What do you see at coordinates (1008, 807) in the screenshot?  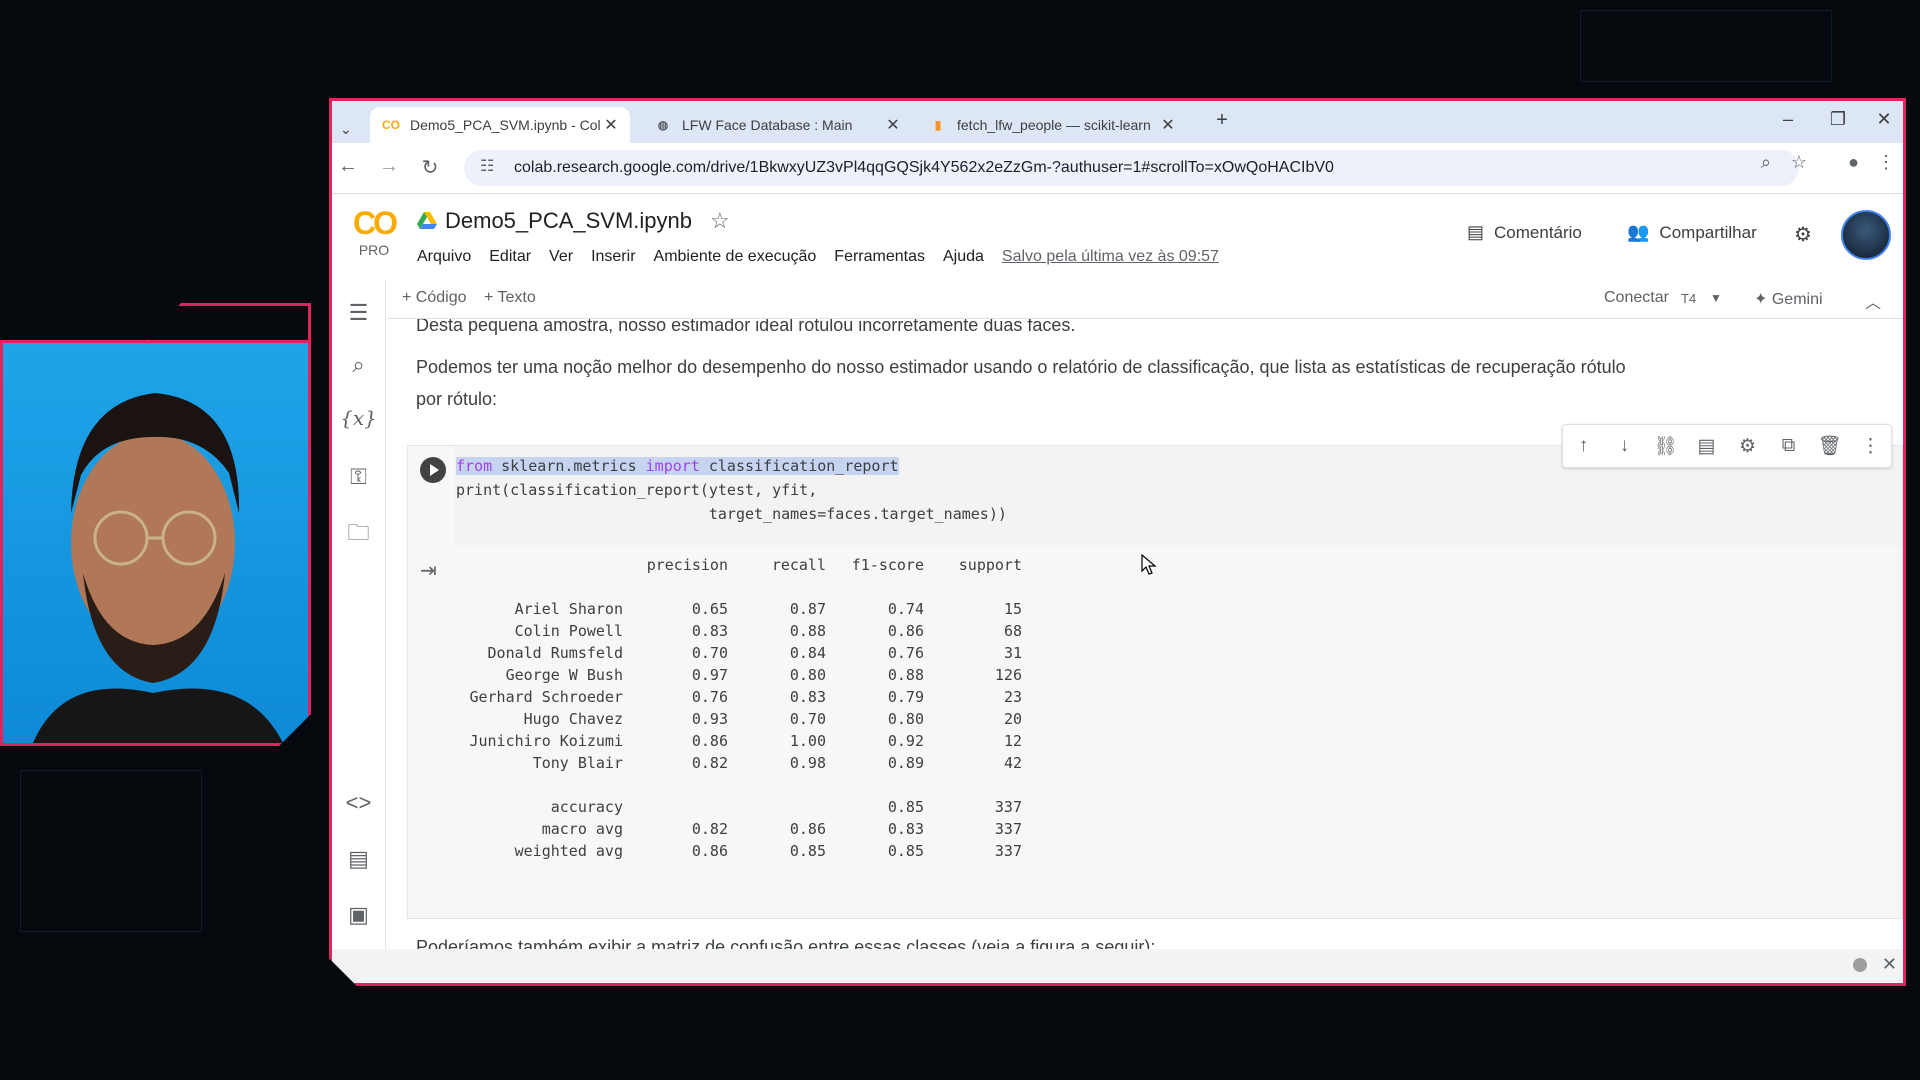 I see `metric-cell: 337` at bounding box center [1008, 807].